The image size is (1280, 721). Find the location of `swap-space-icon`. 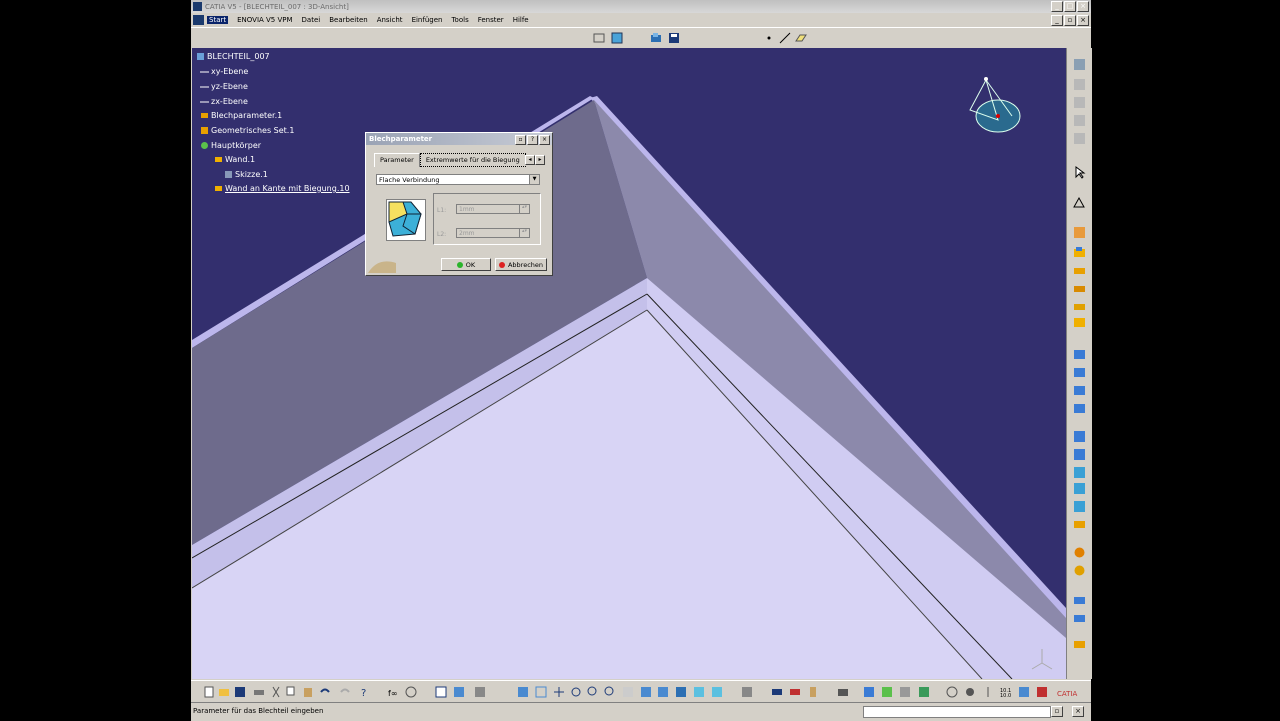

swap-space-icon is located at coordinates (717, 692).